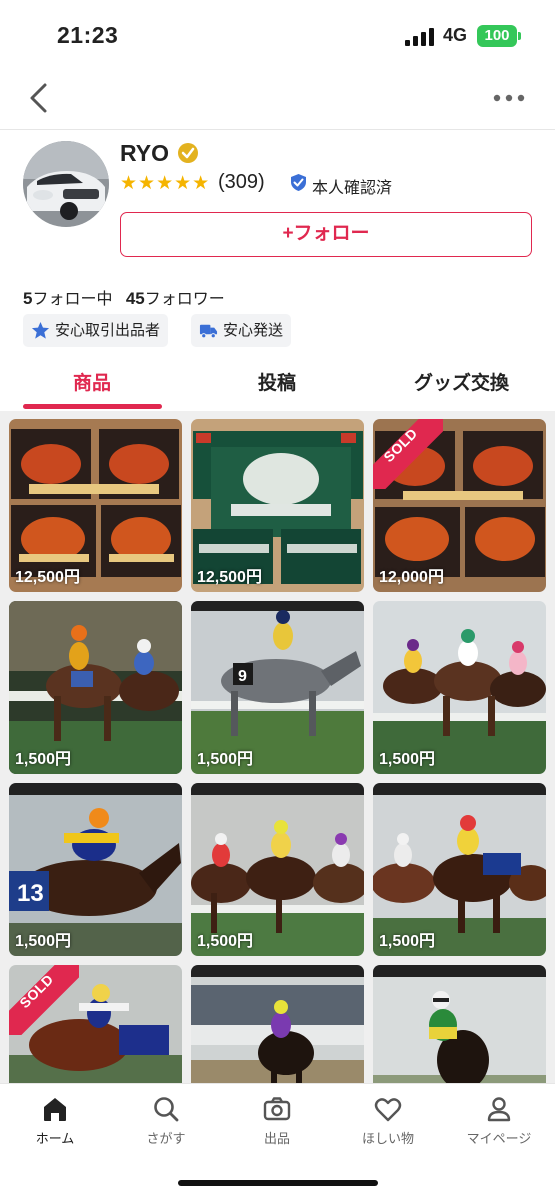 This screenshot has width=555, height=1200. Describe the element at coordinates (277, 687) in the screenshot. I see `item-card: 9 1,500円` at that location.